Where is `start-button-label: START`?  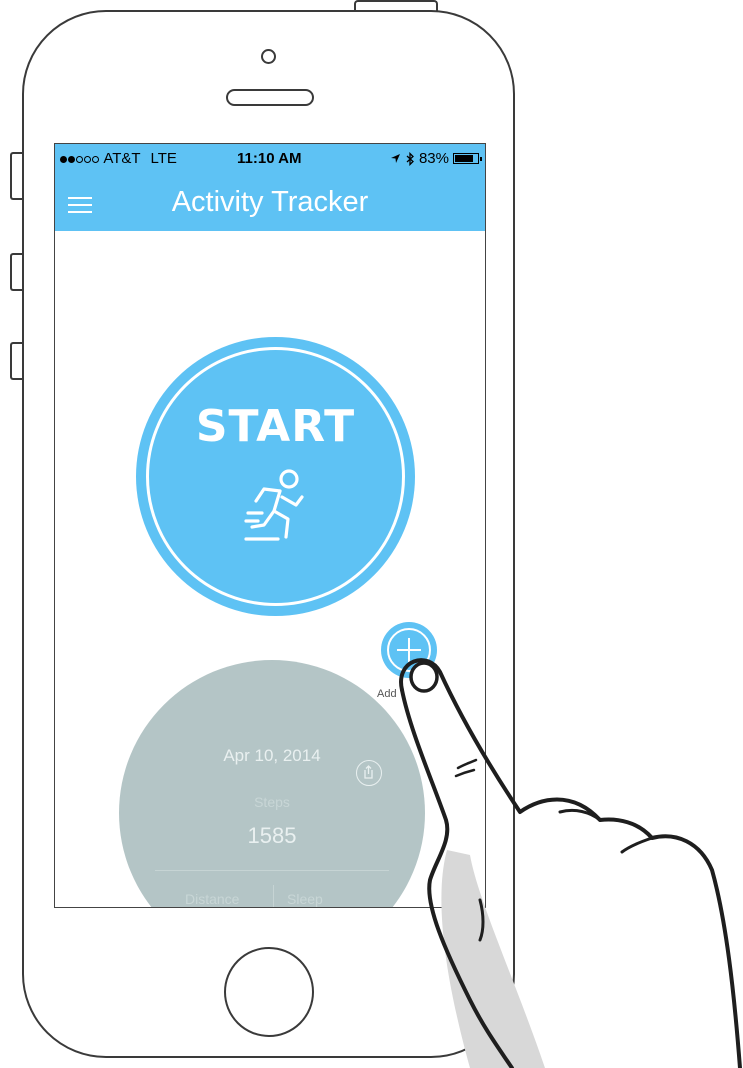 start-button-label: START is located at coordinates (275, 426).